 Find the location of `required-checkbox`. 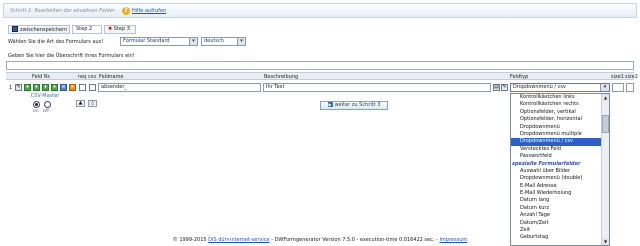

required-checkbox is located at coordinates (82, 87).